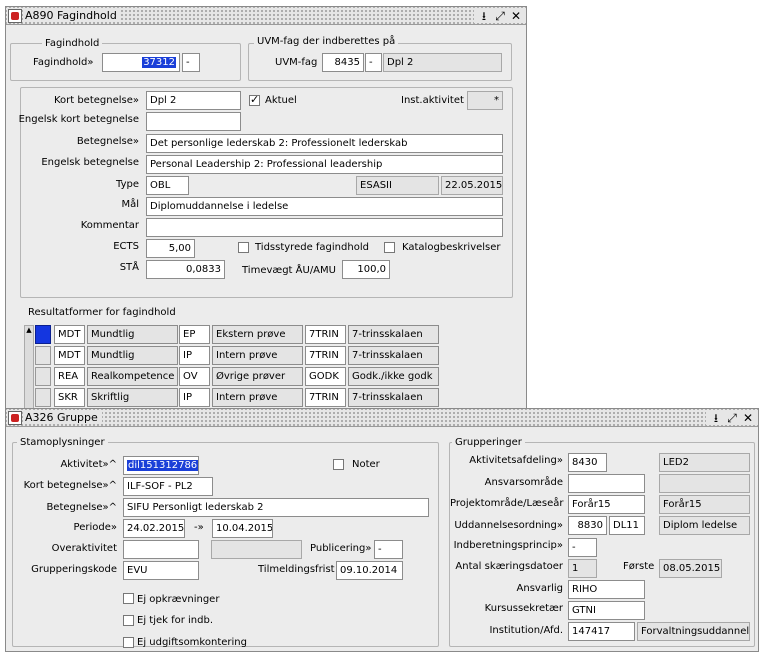  I want to click on fagindhold-input: 37312, so click(141, 62).